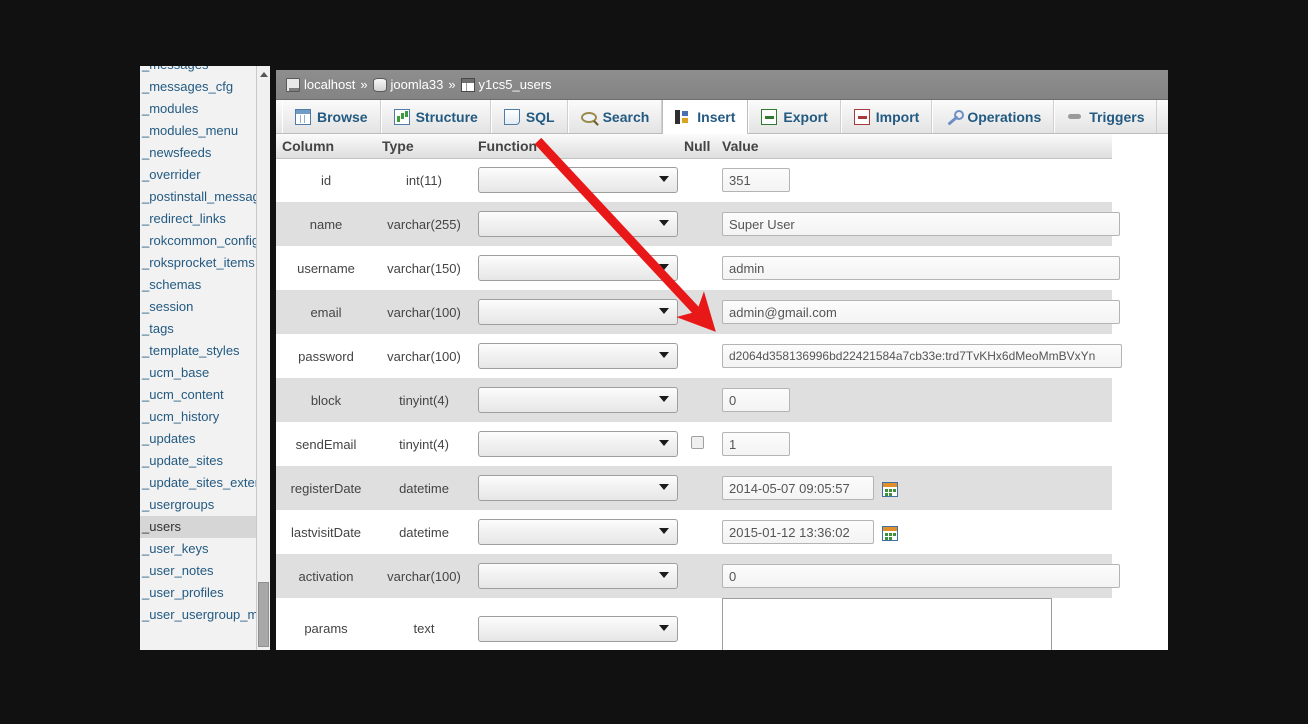 The height and width of the screenshot is (724, 1308). What do you see at coordinates (467, 84) in the screenshot?
I see `table-icon` at bounding box center [467, 84].